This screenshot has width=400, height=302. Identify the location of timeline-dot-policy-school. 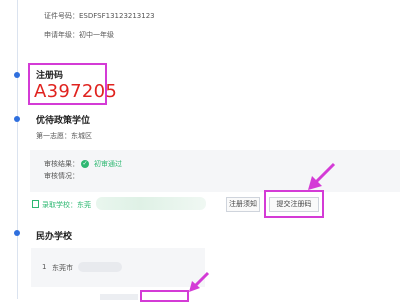
(17, 119).